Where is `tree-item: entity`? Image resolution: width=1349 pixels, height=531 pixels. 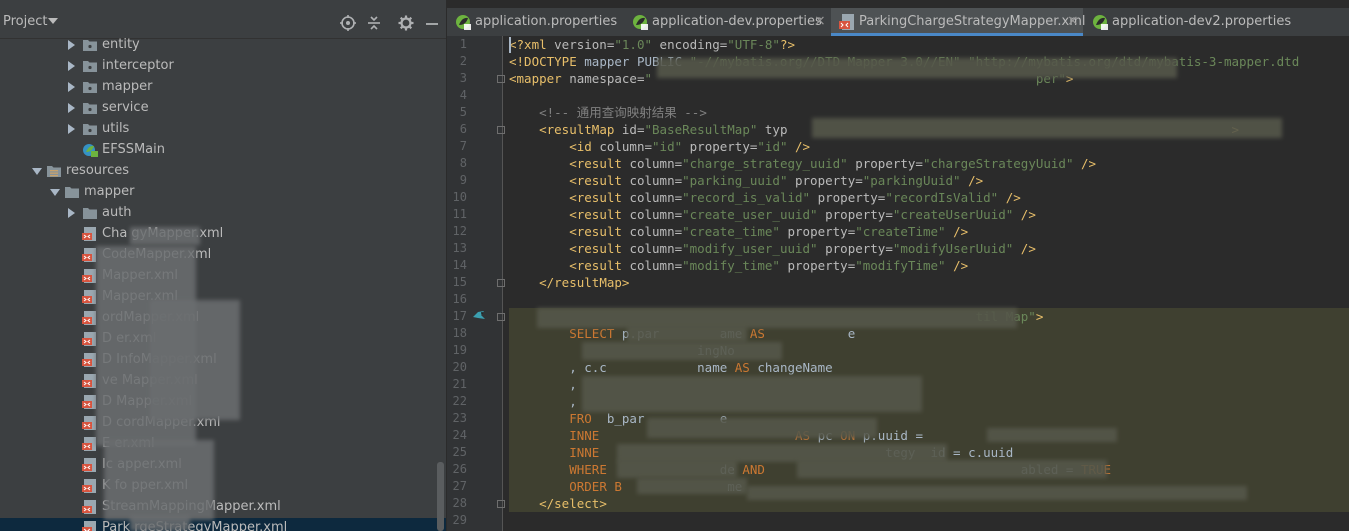
tree-item: entity is located at coordinates (223, 45).